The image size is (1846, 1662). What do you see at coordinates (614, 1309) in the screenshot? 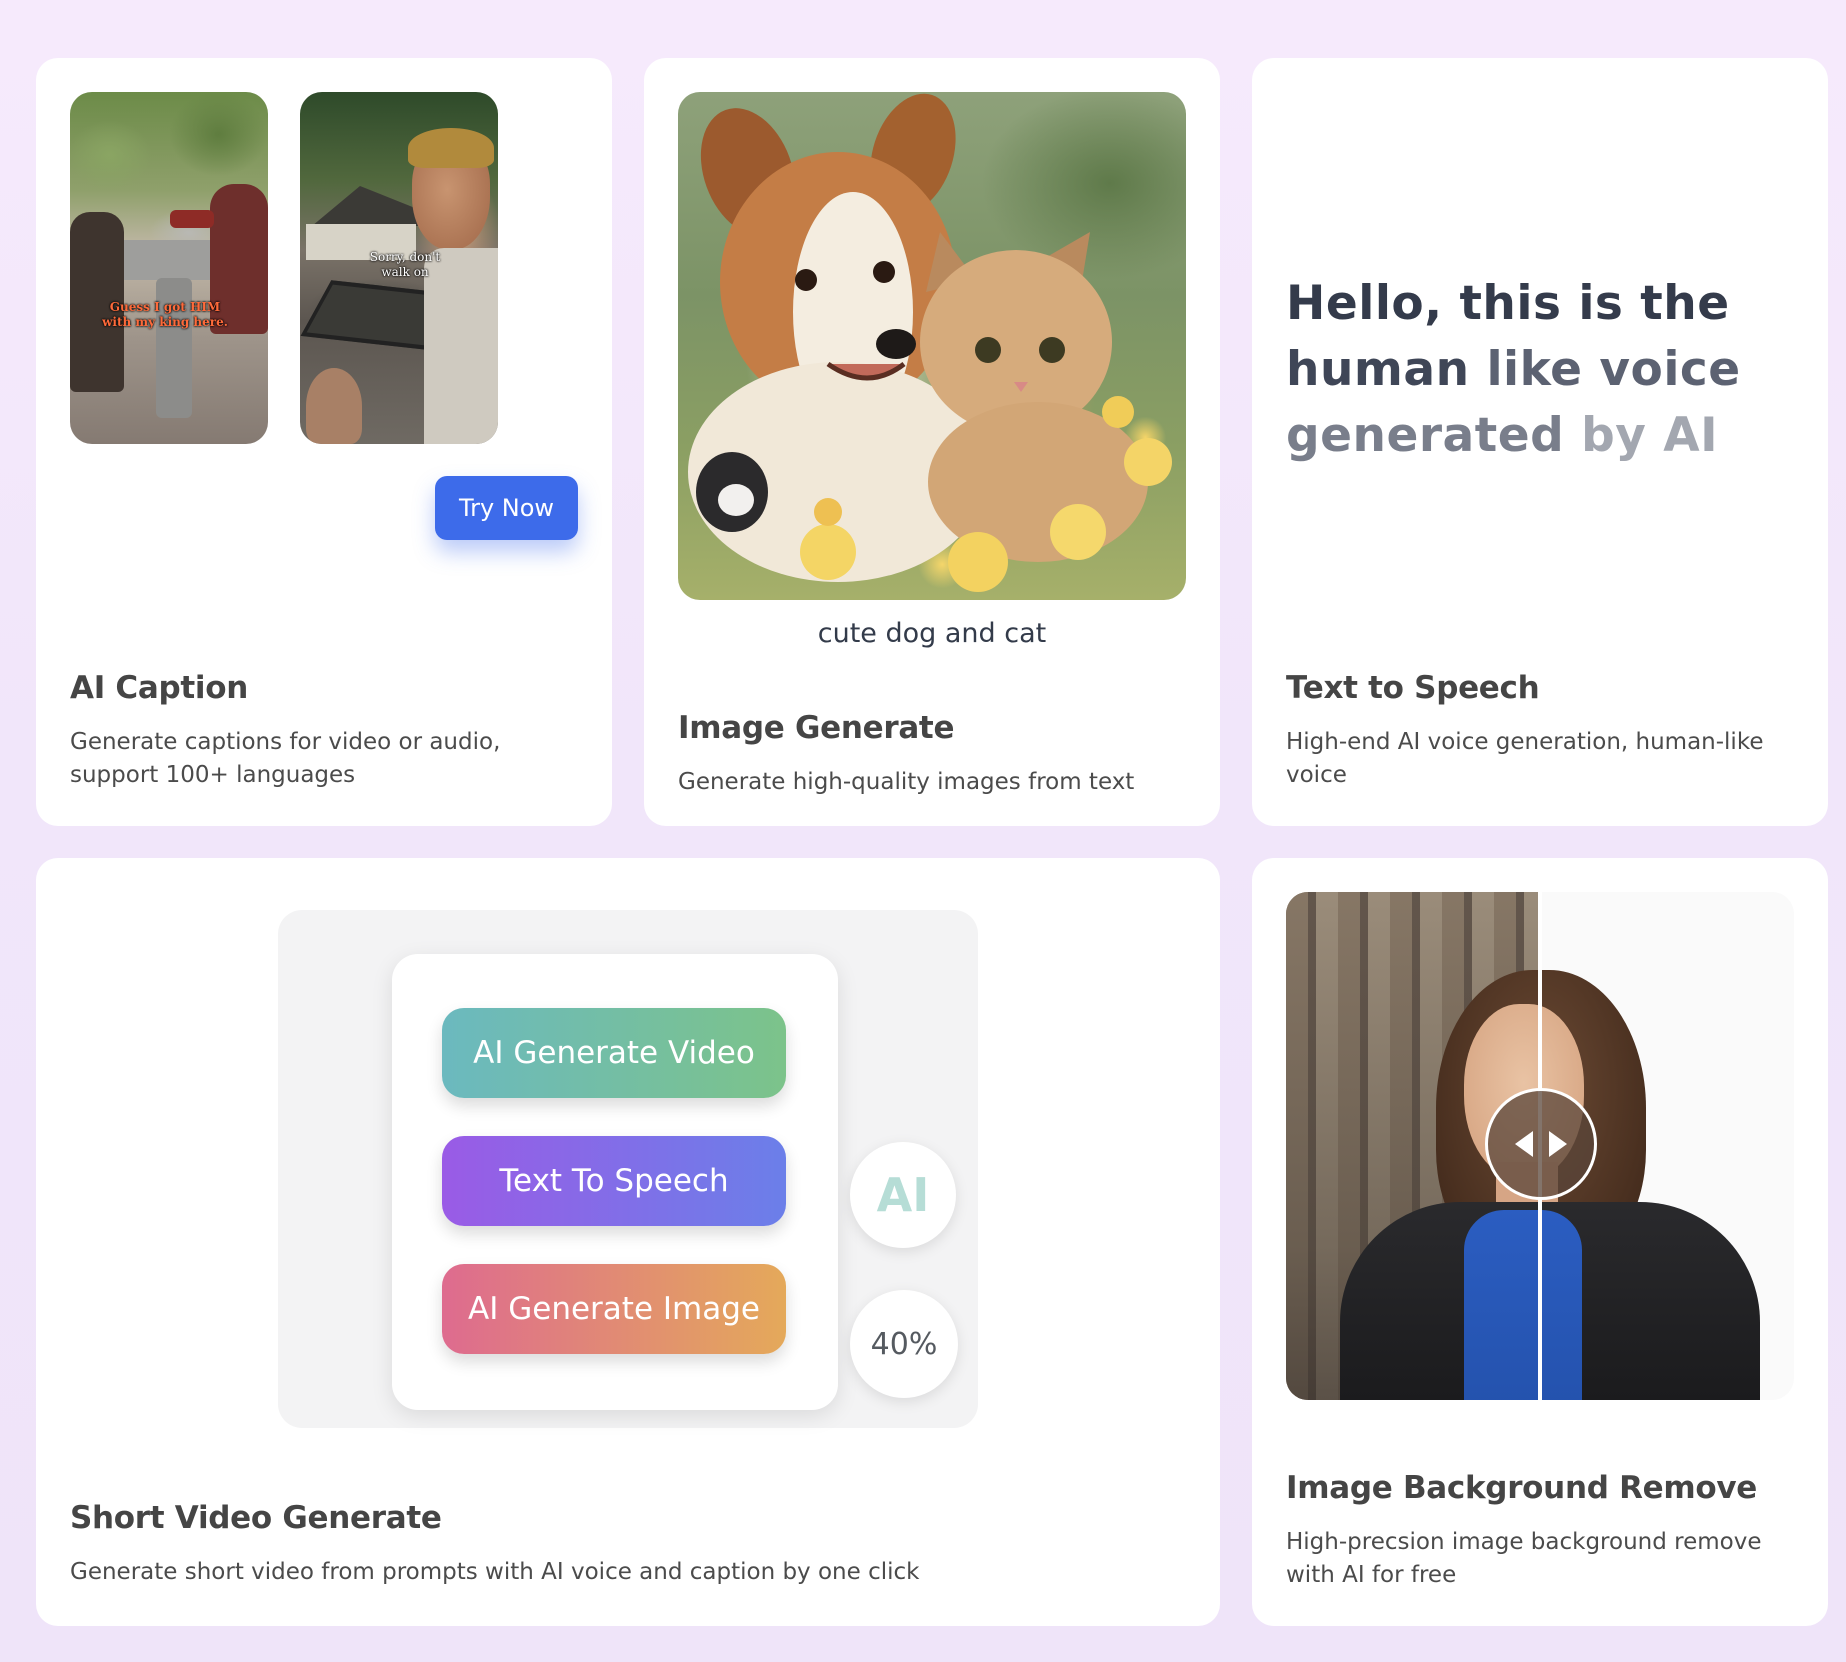
I see `ai-generate-image-button: AI Generate Image` at bounding box center [614, 1309].